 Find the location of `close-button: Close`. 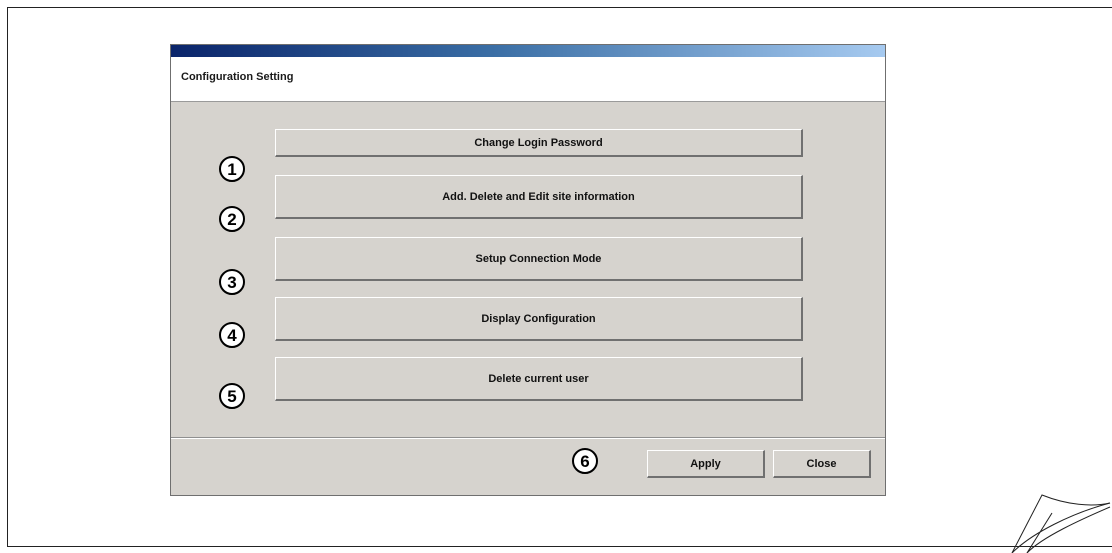

close-button: Close is located at coordinates (822, 464).